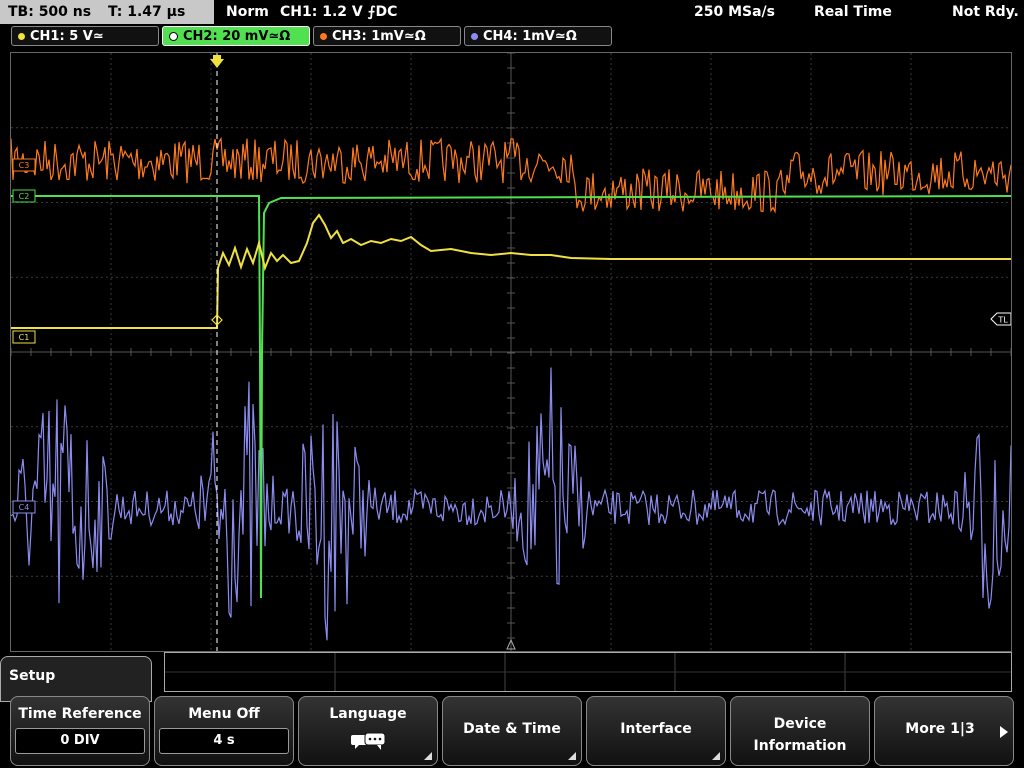 Image resolution: width=1024 pixels, height=768 pixels. Describe the element at coordinates (224, 714) in the screenshot. I see `menu-off-label: Menu Off` at that location.